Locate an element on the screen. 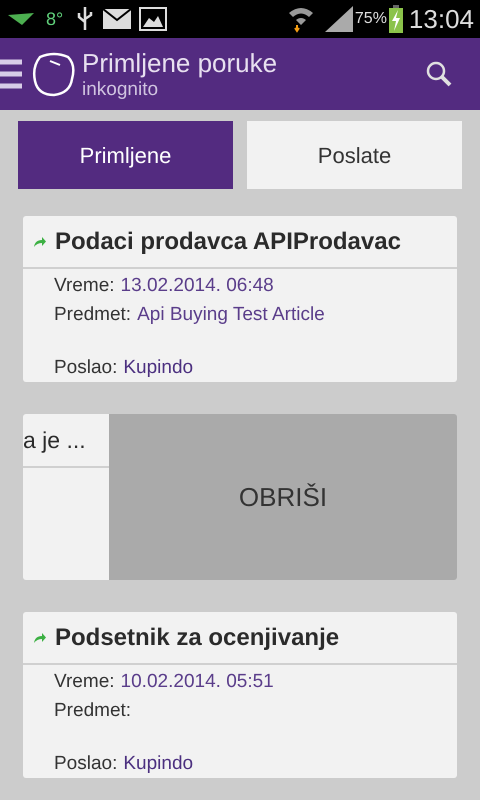  tab: Poslate is located at coordinates (354, 155).